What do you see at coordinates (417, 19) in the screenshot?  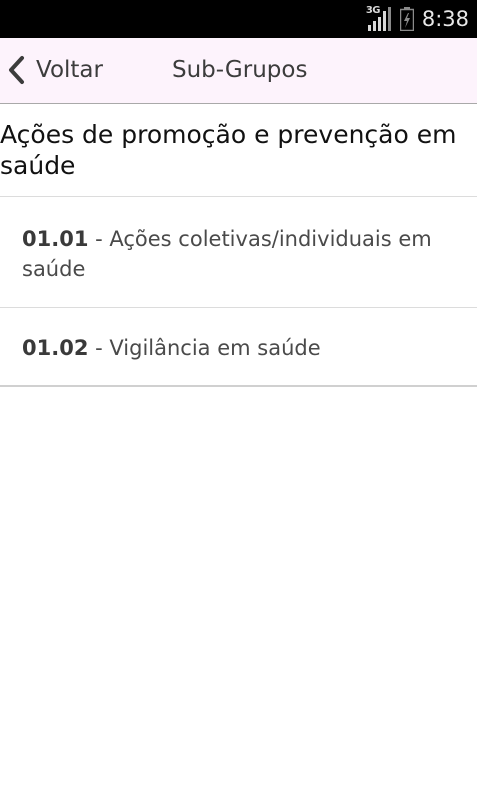 I see `status-icons: 3G 8:38` at bounding box center [417, 19].